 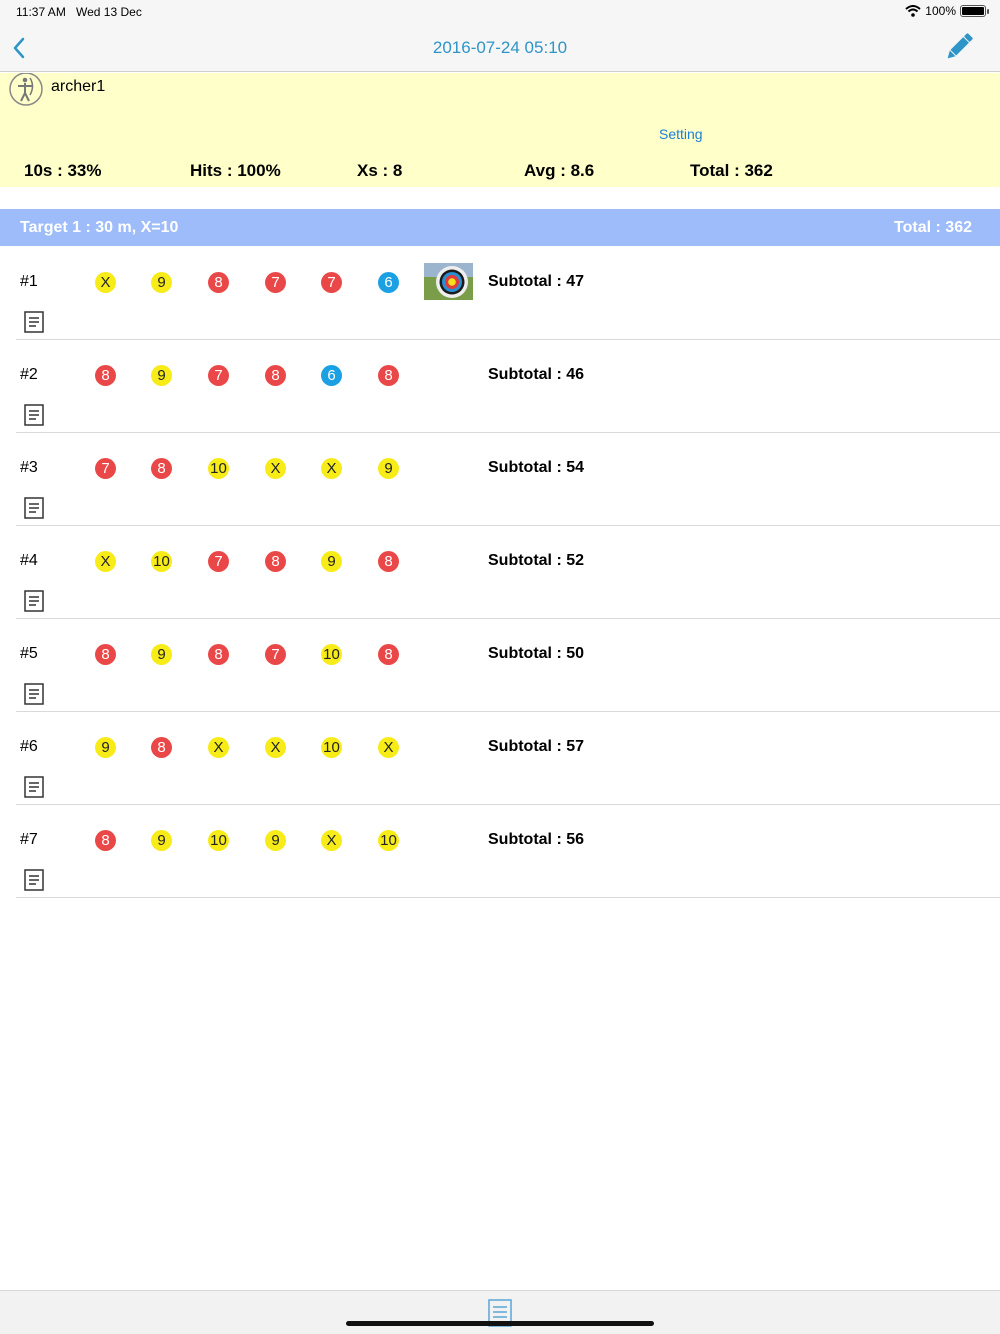 I want to click on archer-name: archer1, so click(x=78, y=86).